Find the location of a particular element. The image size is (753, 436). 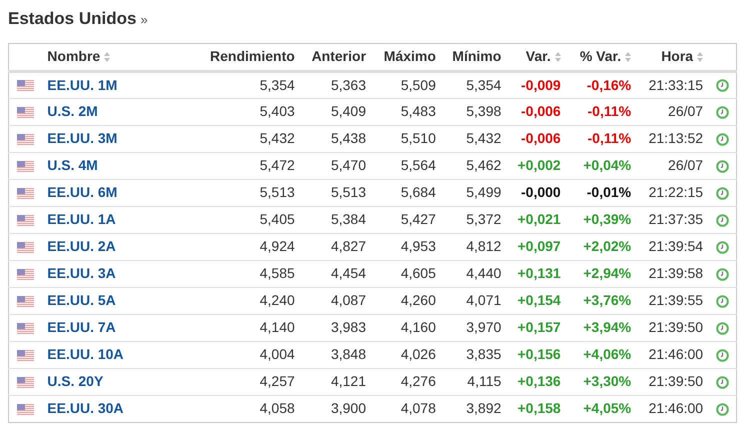

table-cell: 21:33:15 is located at coordinates (673, 84).